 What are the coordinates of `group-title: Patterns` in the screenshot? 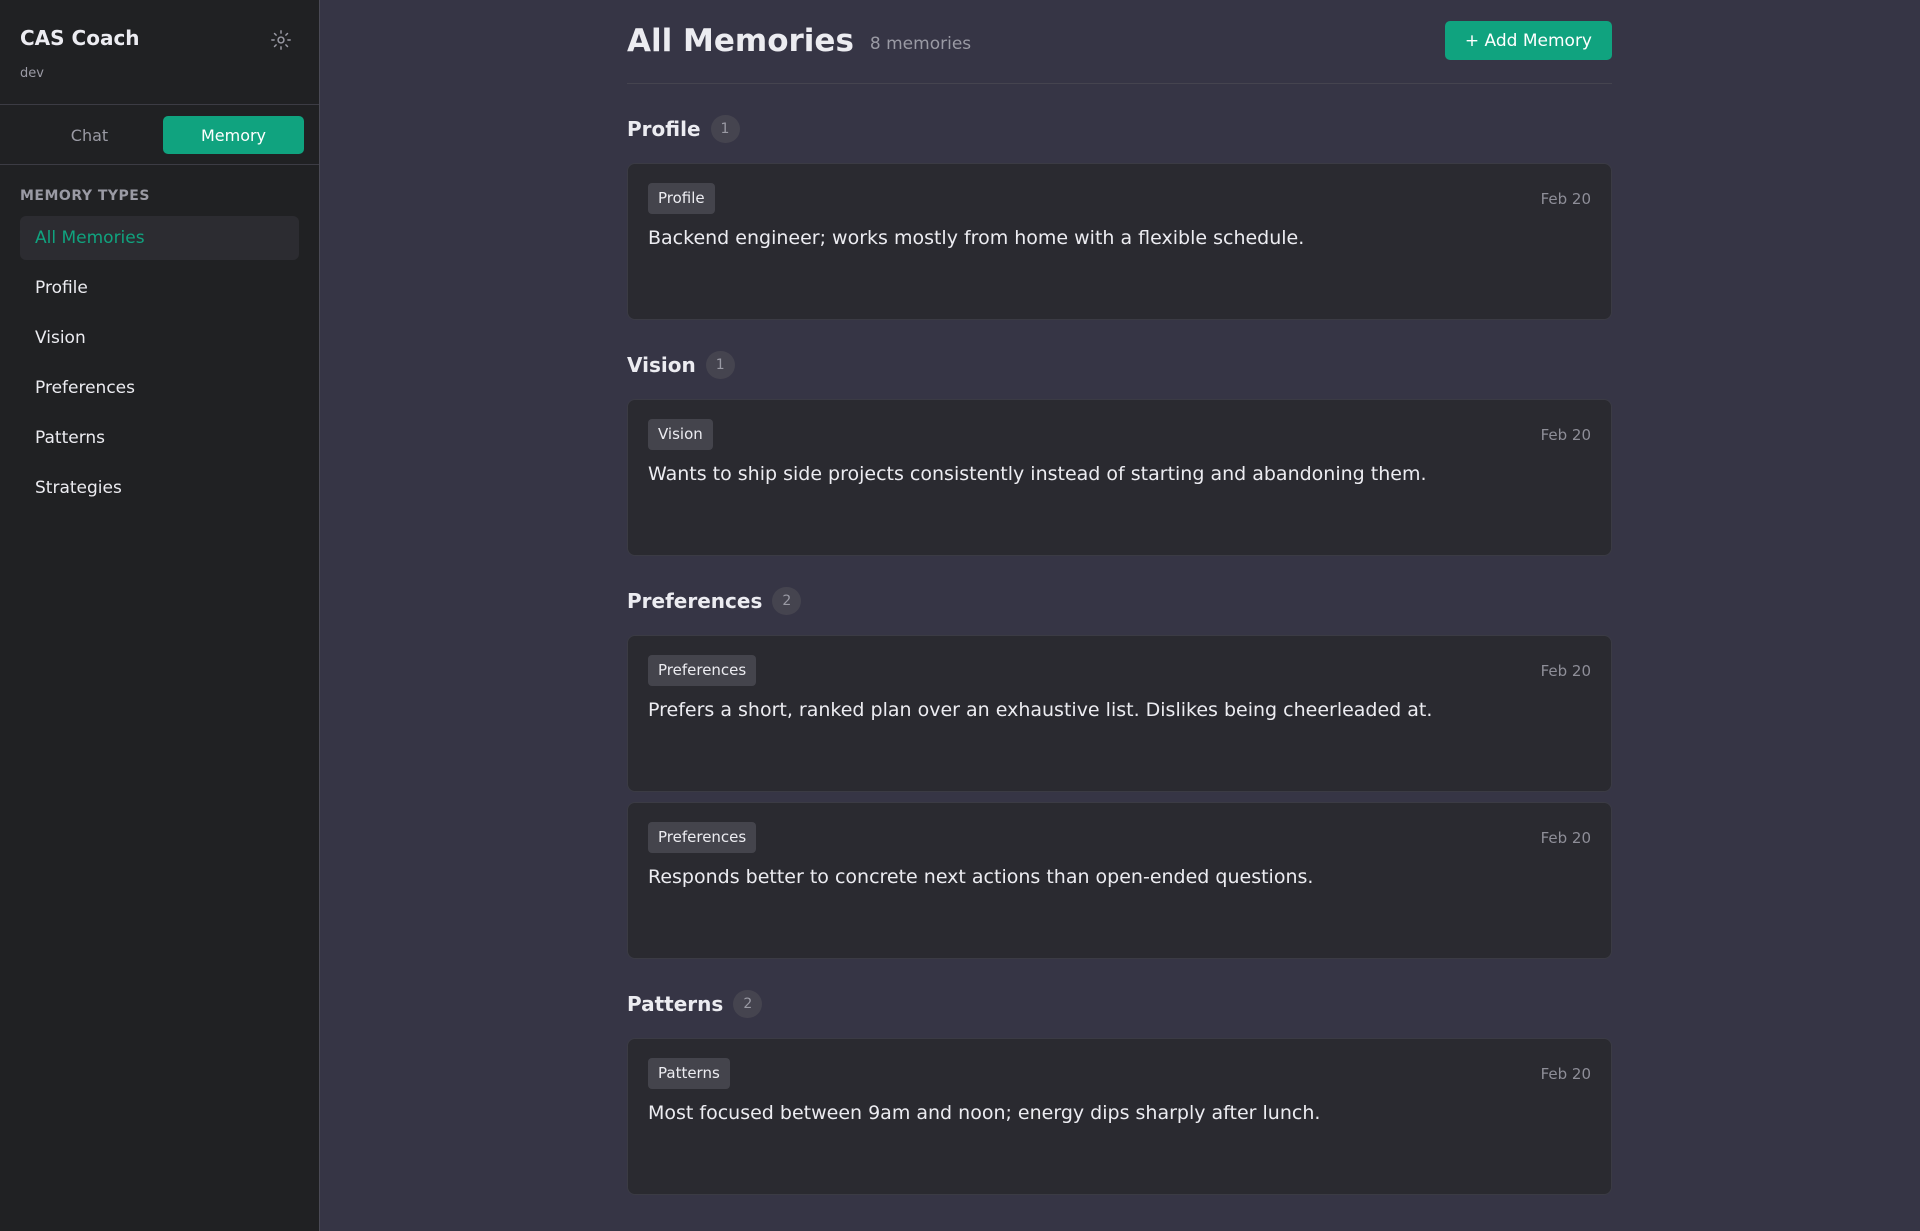 It's located at (675, 1004).